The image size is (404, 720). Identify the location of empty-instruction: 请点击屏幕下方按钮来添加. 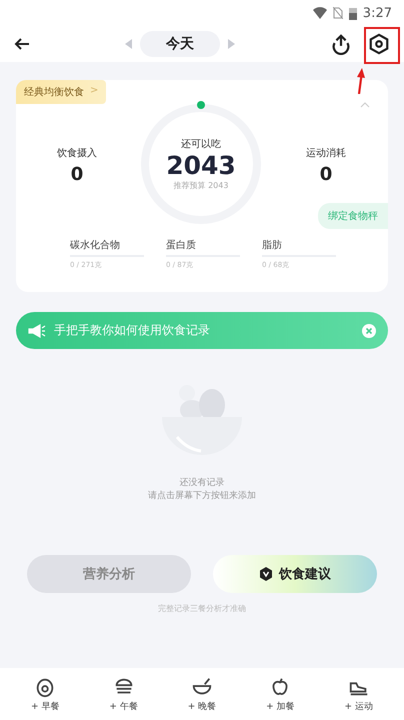
(202, 496).